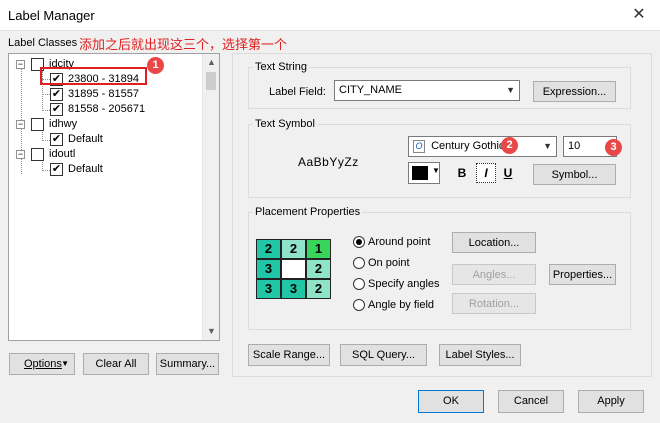 This screenshot has width=660, height=423. Describe the element at coordinates (93, 76) in the screenshot. I see `highlight-box` at that location.